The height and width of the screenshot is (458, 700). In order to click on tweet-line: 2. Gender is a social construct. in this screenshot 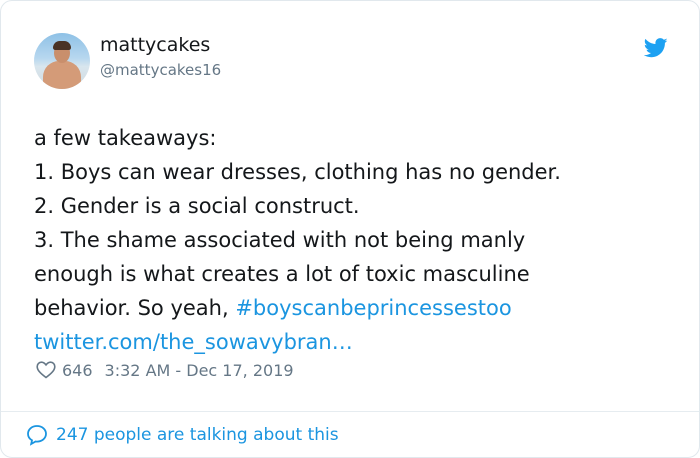, I will do `click(197, 206)`.